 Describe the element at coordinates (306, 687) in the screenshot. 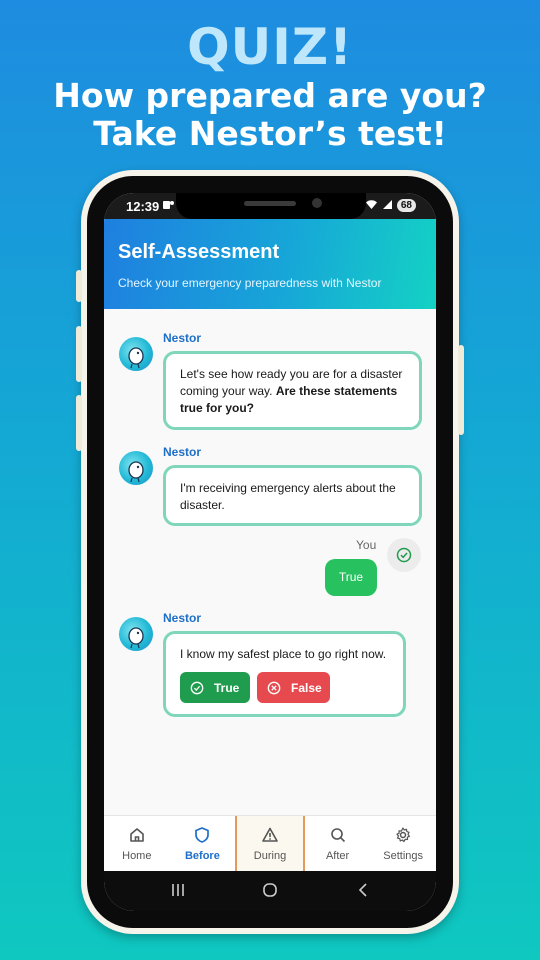

I see `false-button-label: False` at that location.